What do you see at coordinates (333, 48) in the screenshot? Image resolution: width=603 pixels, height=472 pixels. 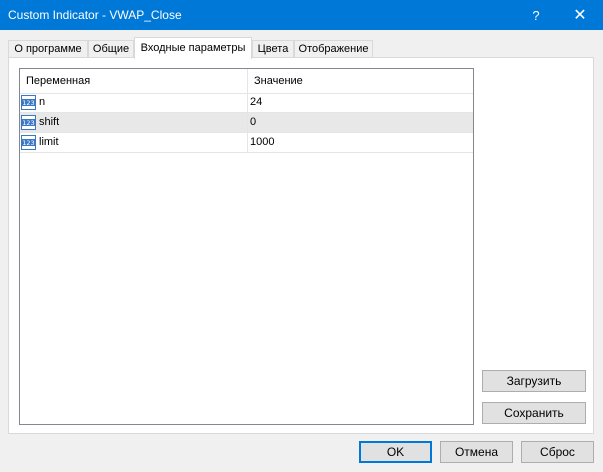 I see `tab-visualization: Отображение` at bounding box center [333, 48].